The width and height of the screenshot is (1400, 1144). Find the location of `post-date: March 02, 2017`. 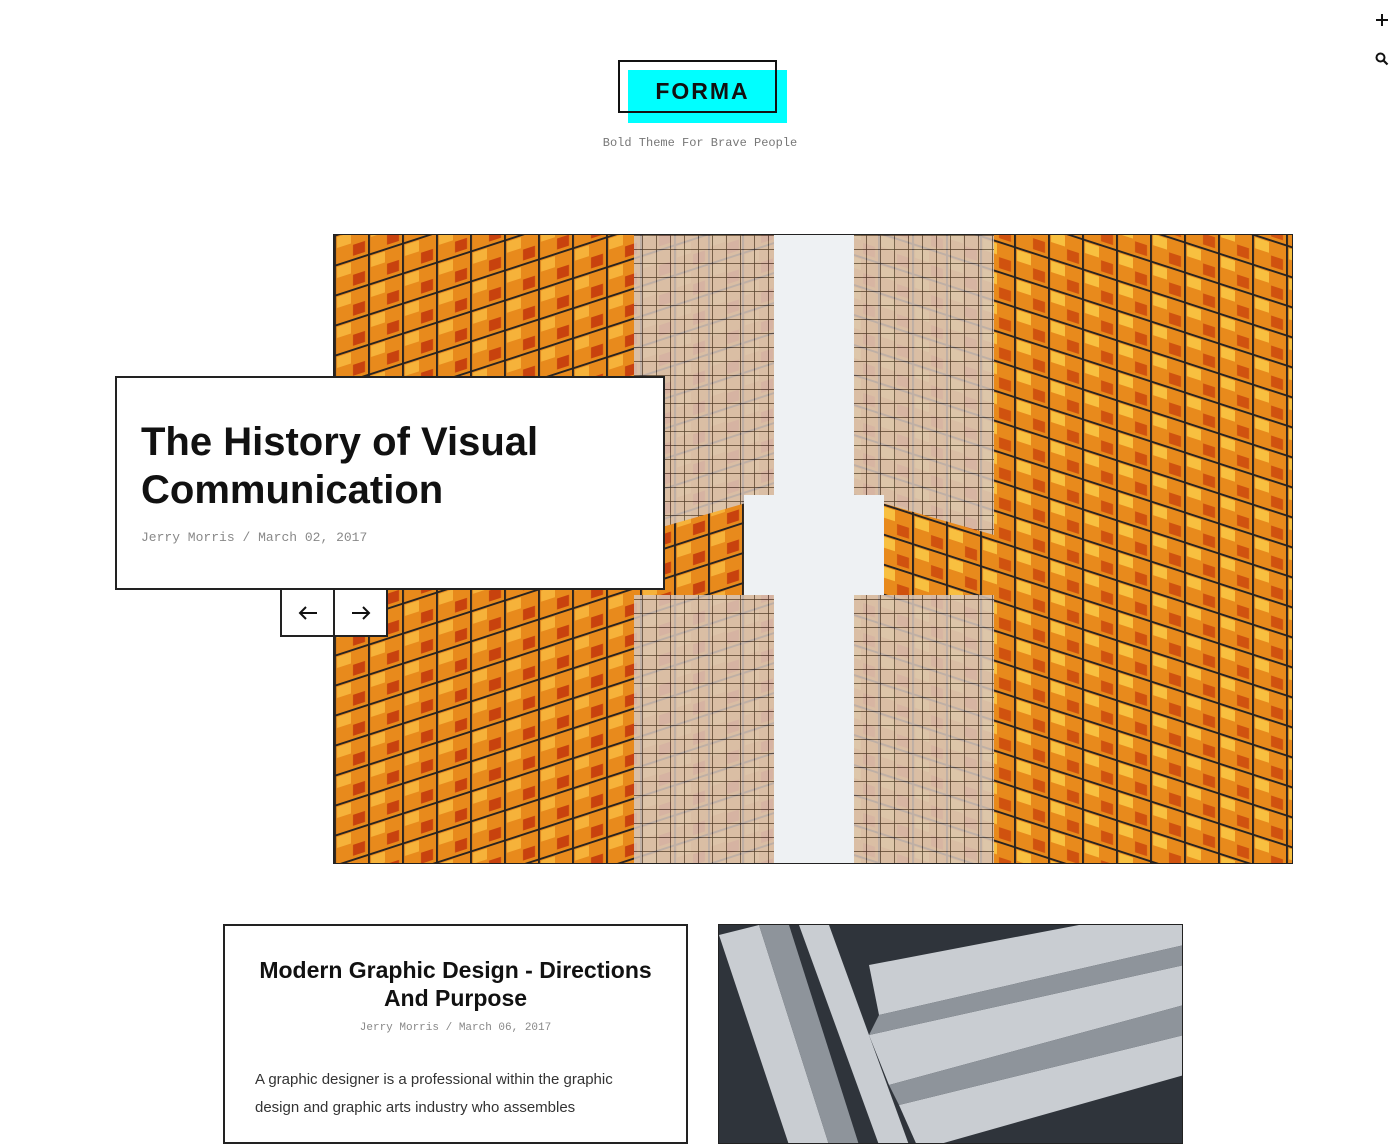

post-date: March 02, 2017 is located at coordinates (313, 537).